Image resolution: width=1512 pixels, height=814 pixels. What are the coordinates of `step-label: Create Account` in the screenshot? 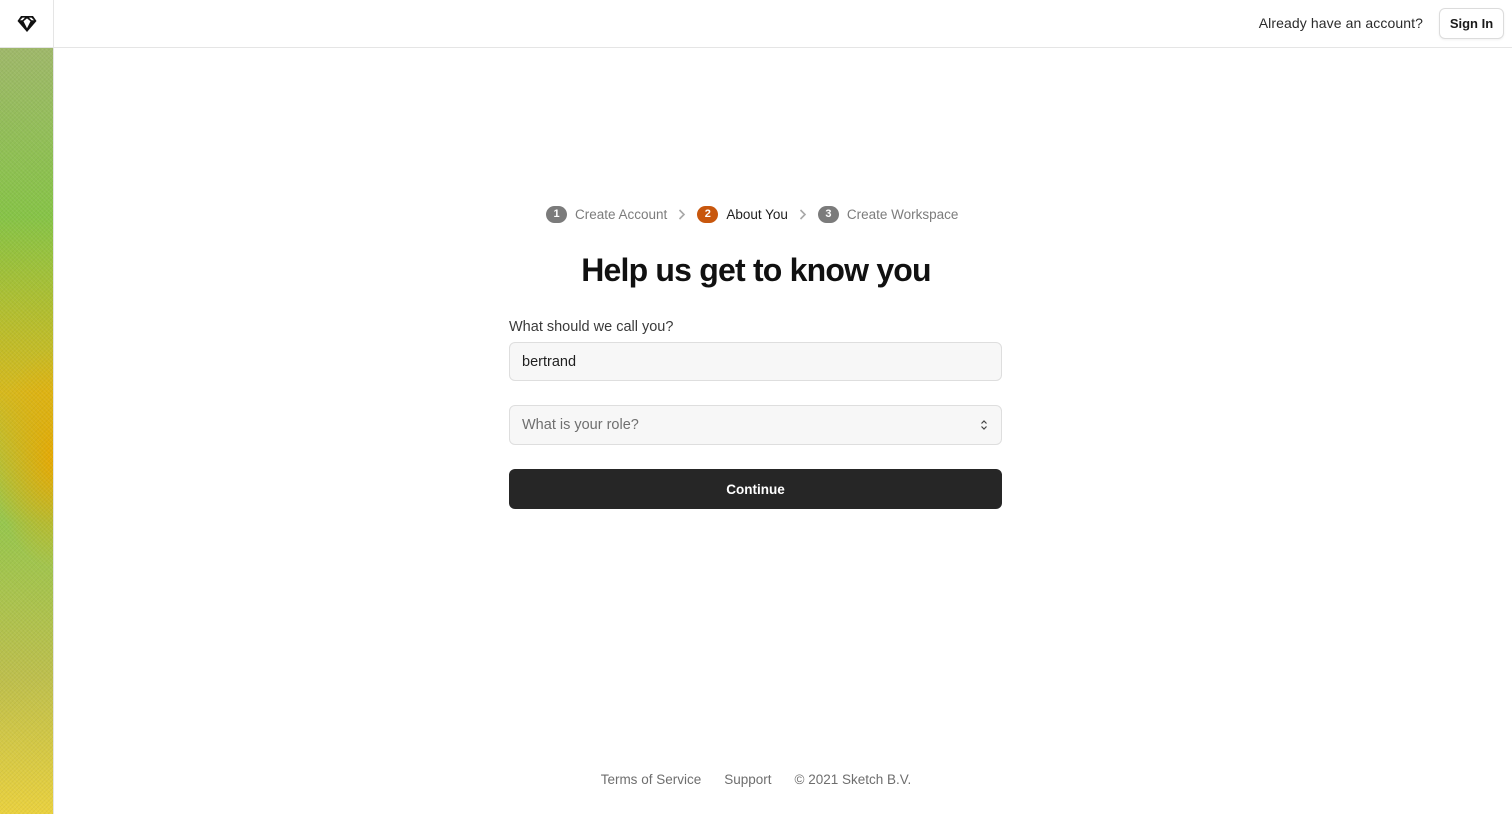 It's located at (621, 214).